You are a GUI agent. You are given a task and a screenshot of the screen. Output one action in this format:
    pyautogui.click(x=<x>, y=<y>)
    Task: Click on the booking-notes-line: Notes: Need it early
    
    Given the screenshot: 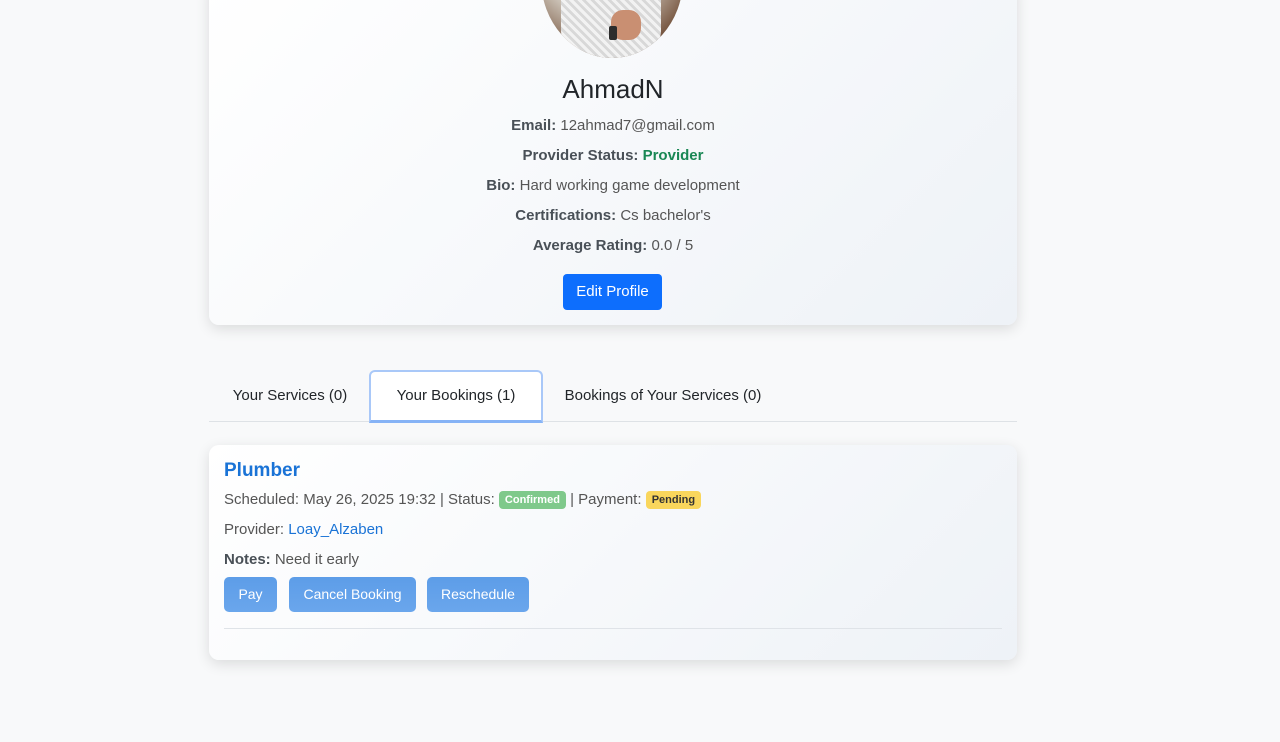 What is the action you would take?
    pyautogui.click(x=291, y=559)
    